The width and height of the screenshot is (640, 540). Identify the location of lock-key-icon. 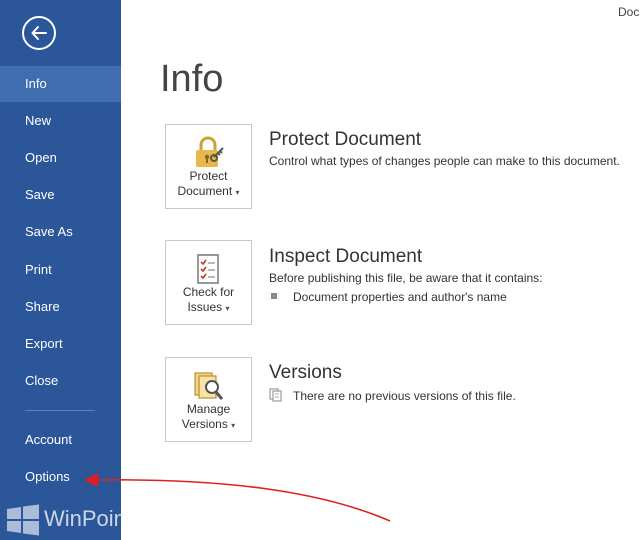
(210, 151).